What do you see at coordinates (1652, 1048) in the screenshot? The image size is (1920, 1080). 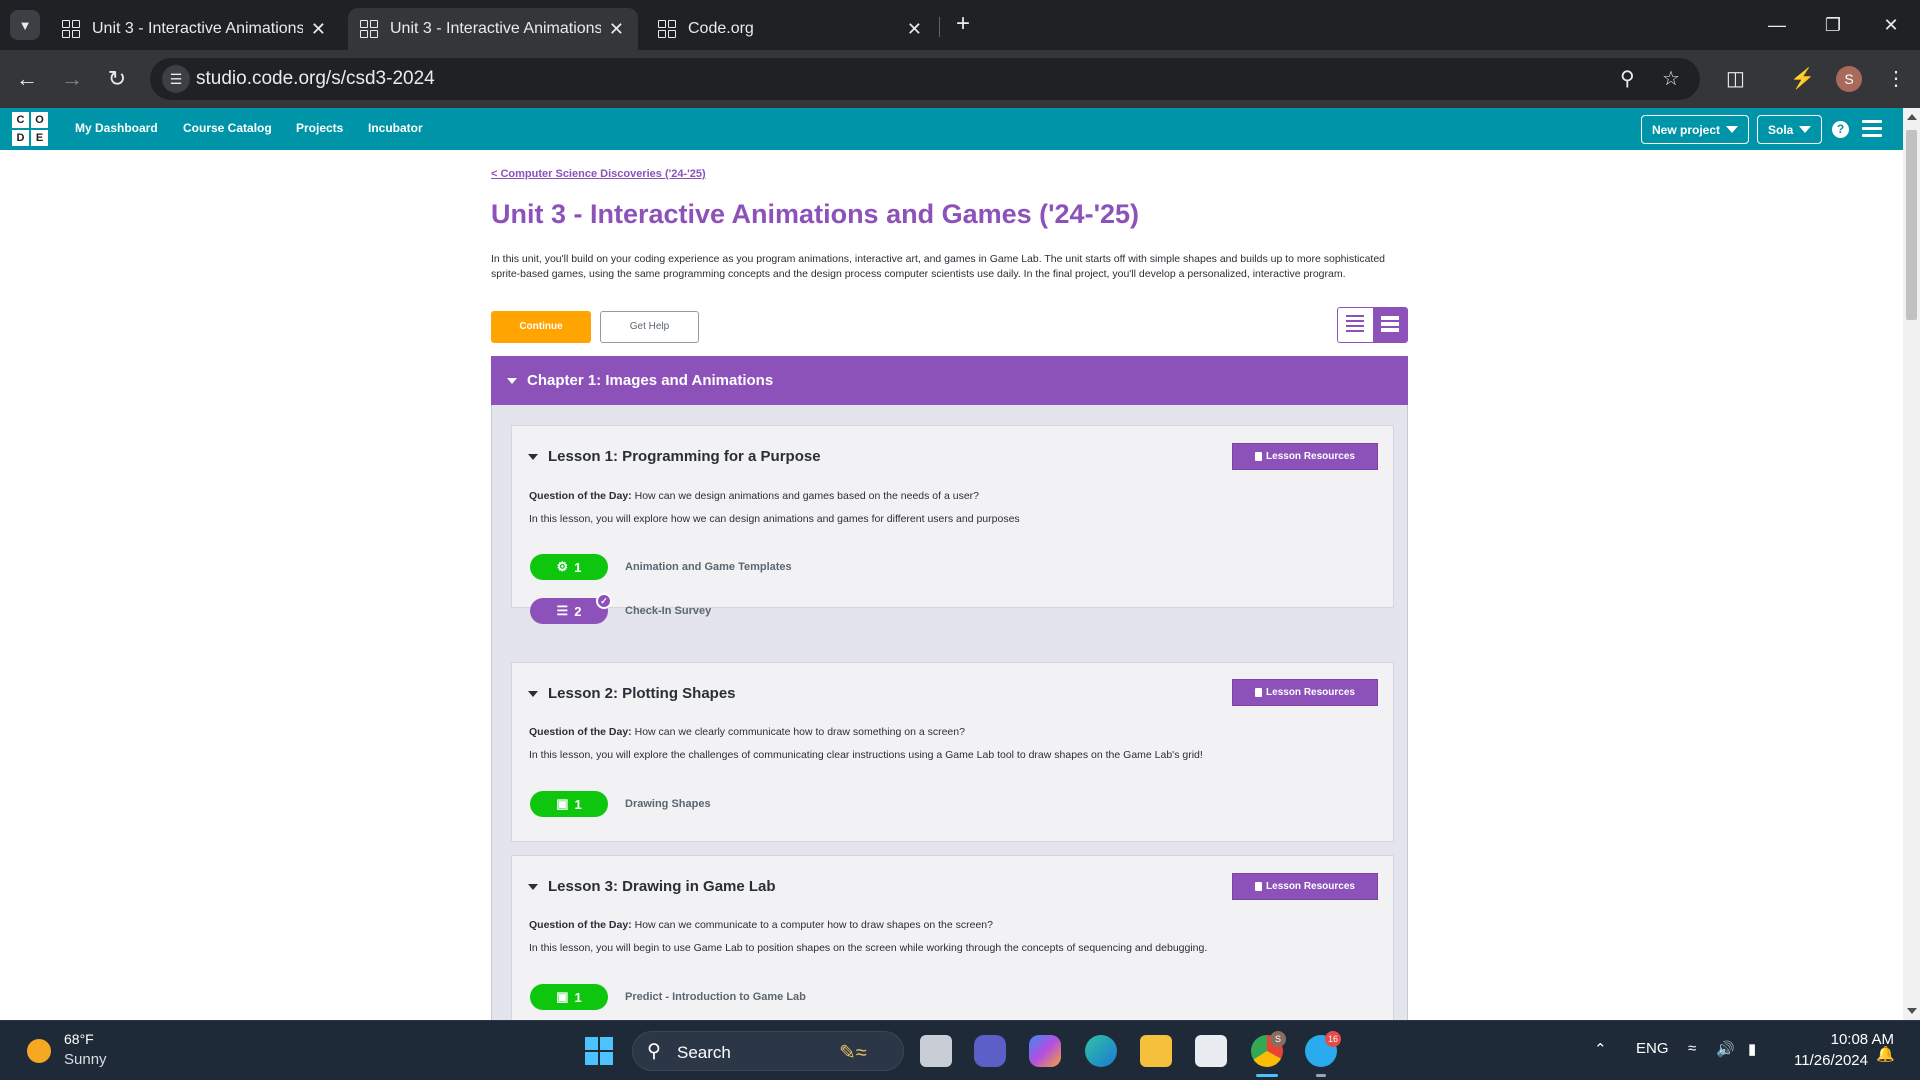 I see `language-indicator: ENG` at bounding box center [1652, 1048].